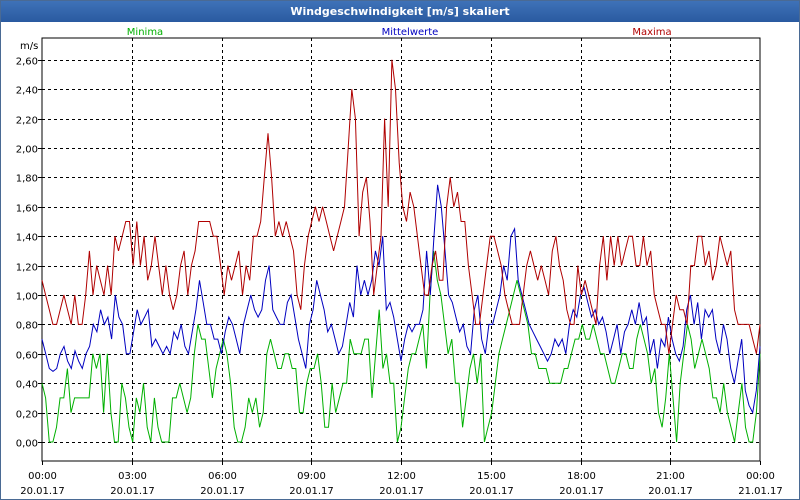 The image size is (800, 500). I want to click on x-tick-time: 21:00, so click(670, 476).